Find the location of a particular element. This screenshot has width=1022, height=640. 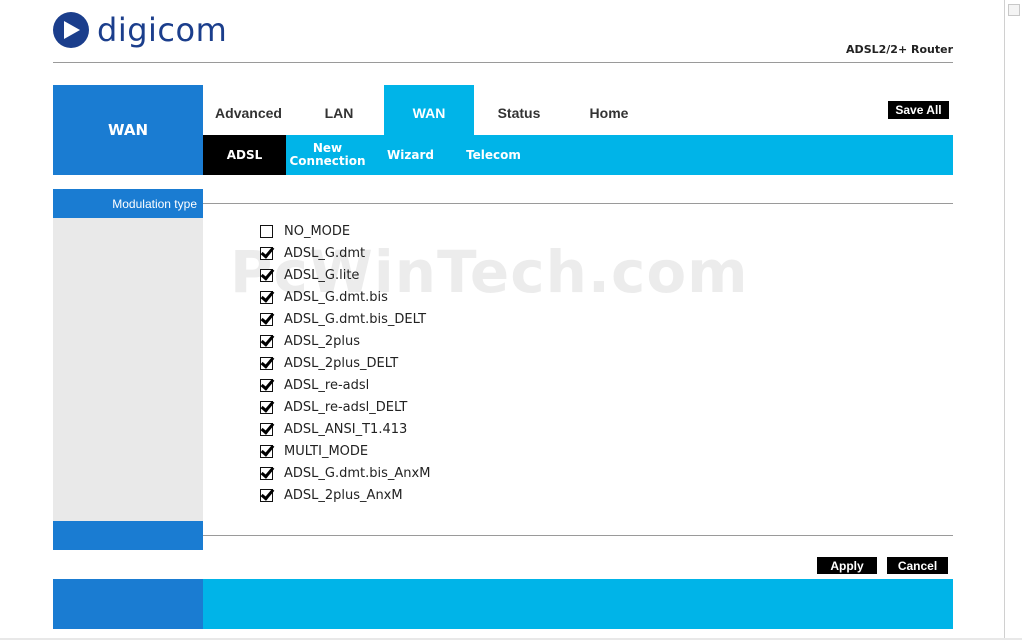

modulation-option: ADSL_2plus_AnxM is located at coordinates (345, 495).